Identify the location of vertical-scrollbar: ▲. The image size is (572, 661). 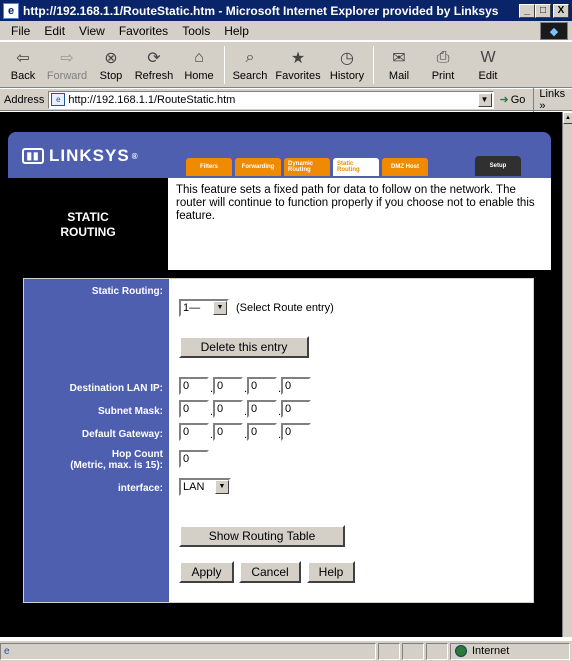
(567, 374).